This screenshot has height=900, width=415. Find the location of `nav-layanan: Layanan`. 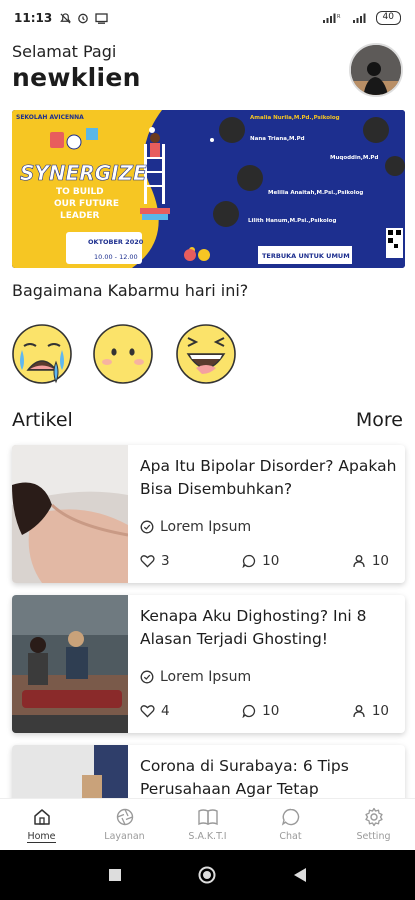

nav-layanan: Layanan is located at coordinates (124, 824).